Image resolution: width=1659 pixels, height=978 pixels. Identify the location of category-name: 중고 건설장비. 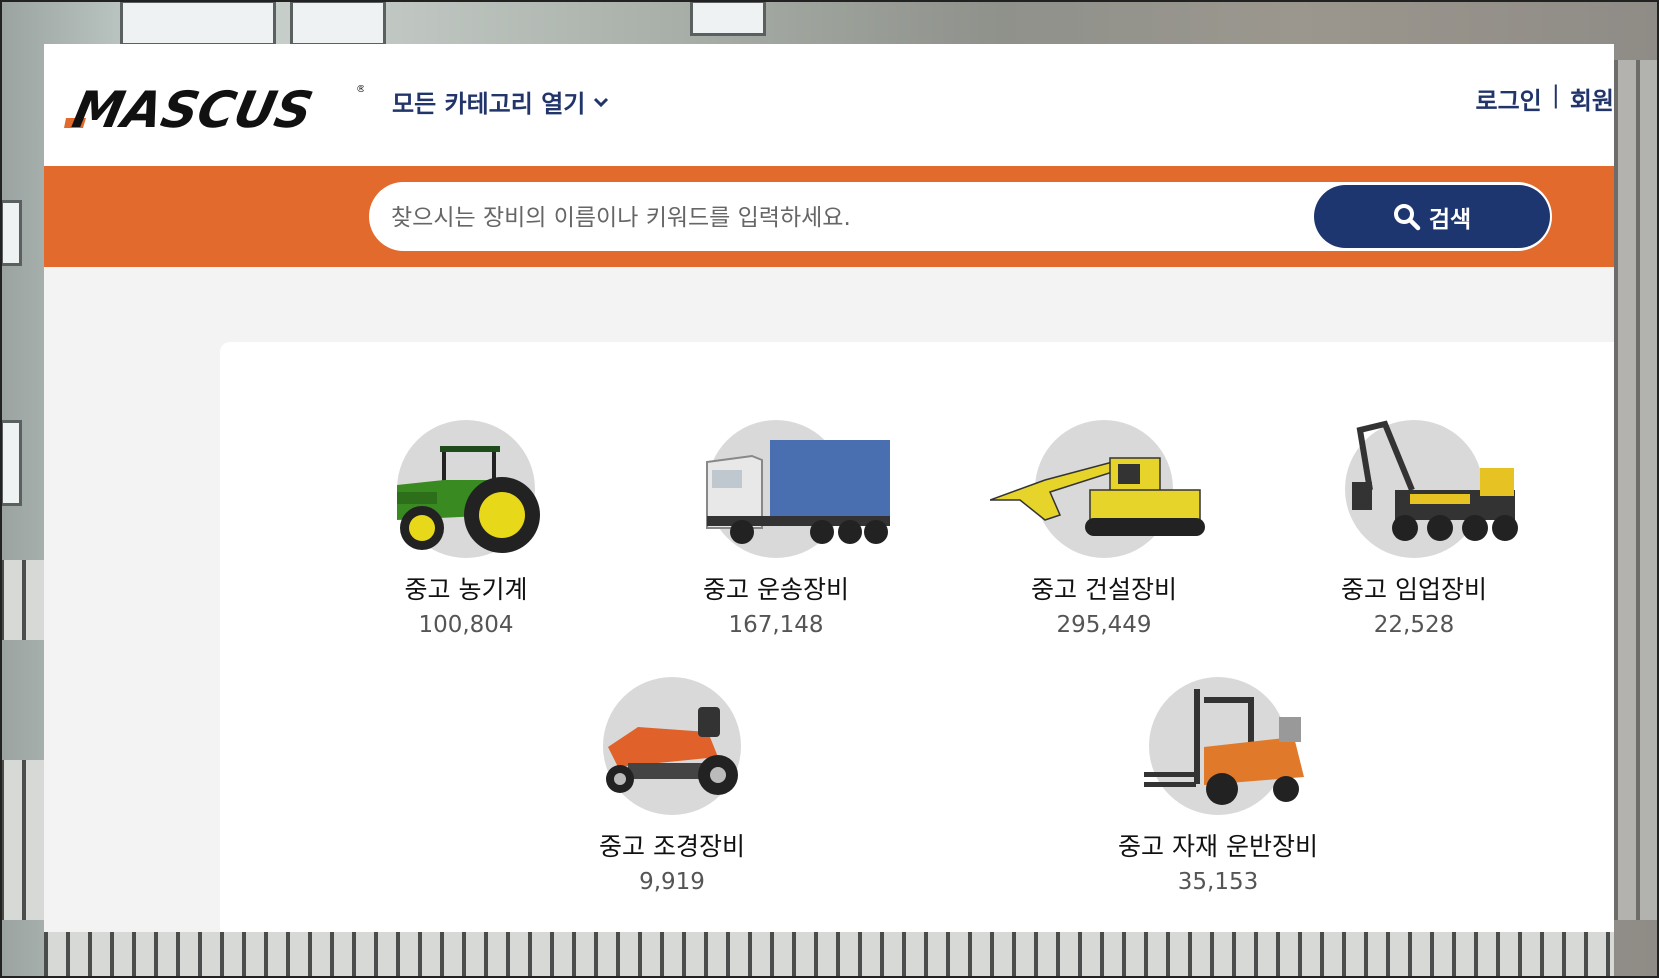
(1104, 589).